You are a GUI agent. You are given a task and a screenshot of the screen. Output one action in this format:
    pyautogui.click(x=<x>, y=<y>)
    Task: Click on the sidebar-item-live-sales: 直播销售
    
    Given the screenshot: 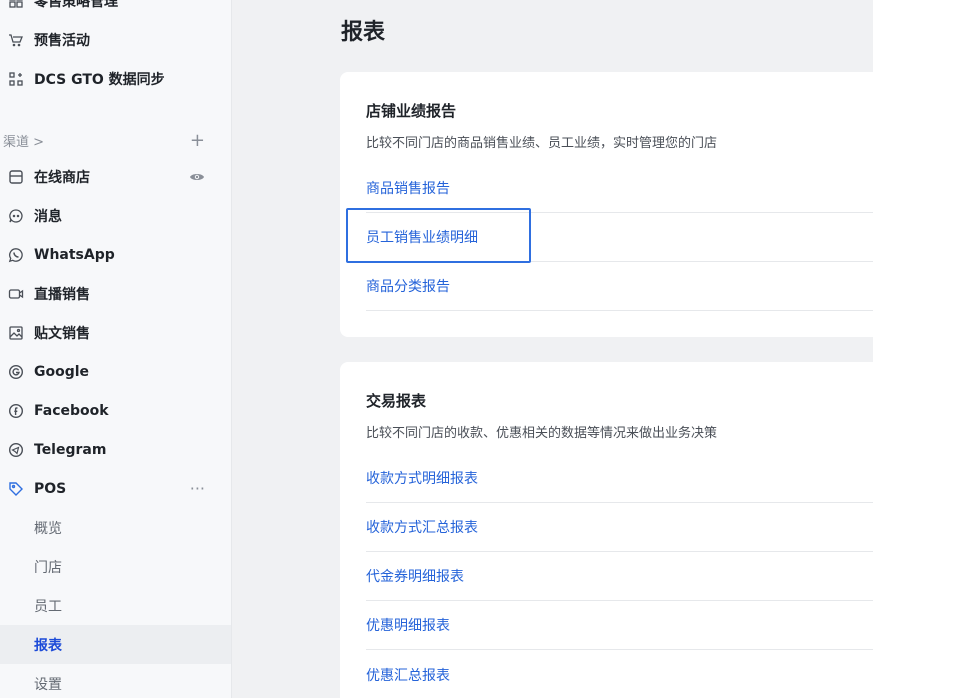 What is the action you would take?
    pyautogui.click(x=115, y=293)
    